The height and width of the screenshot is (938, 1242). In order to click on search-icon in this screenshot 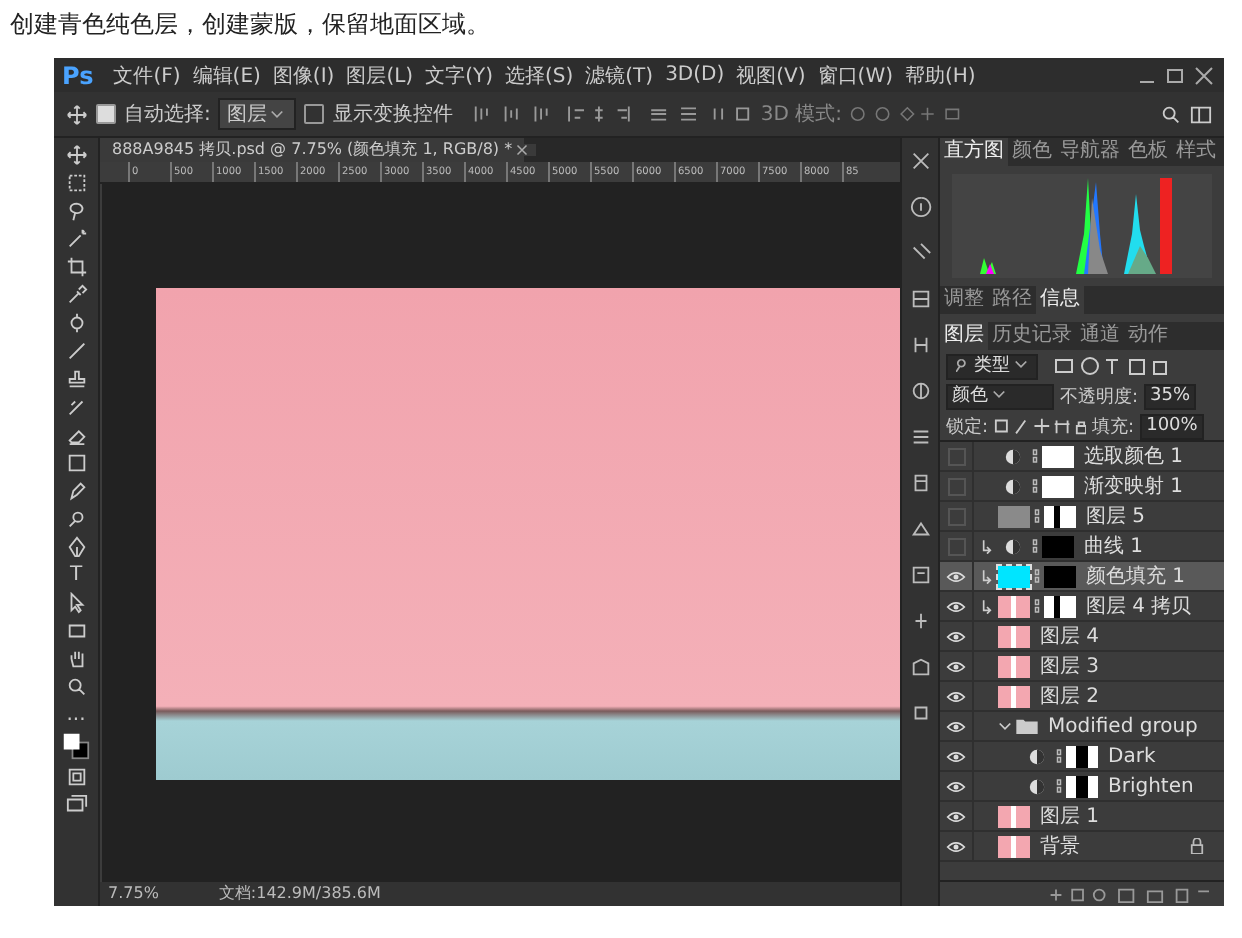, I will do `click(1171, 114)`.